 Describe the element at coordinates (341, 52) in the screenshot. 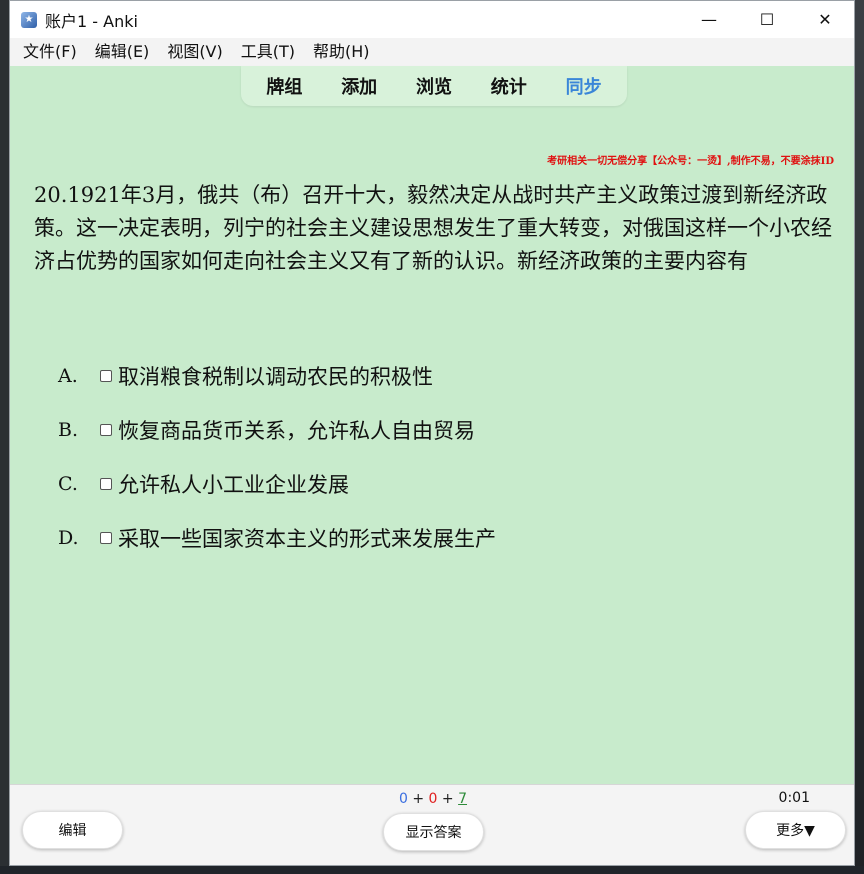

I see `menu-help: 帮助(H)` at that location.